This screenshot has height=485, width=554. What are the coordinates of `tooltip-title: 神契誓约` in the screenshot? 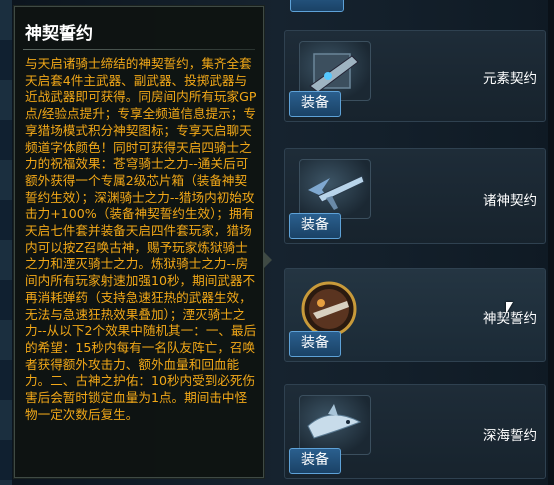 It's located at (59, 34).